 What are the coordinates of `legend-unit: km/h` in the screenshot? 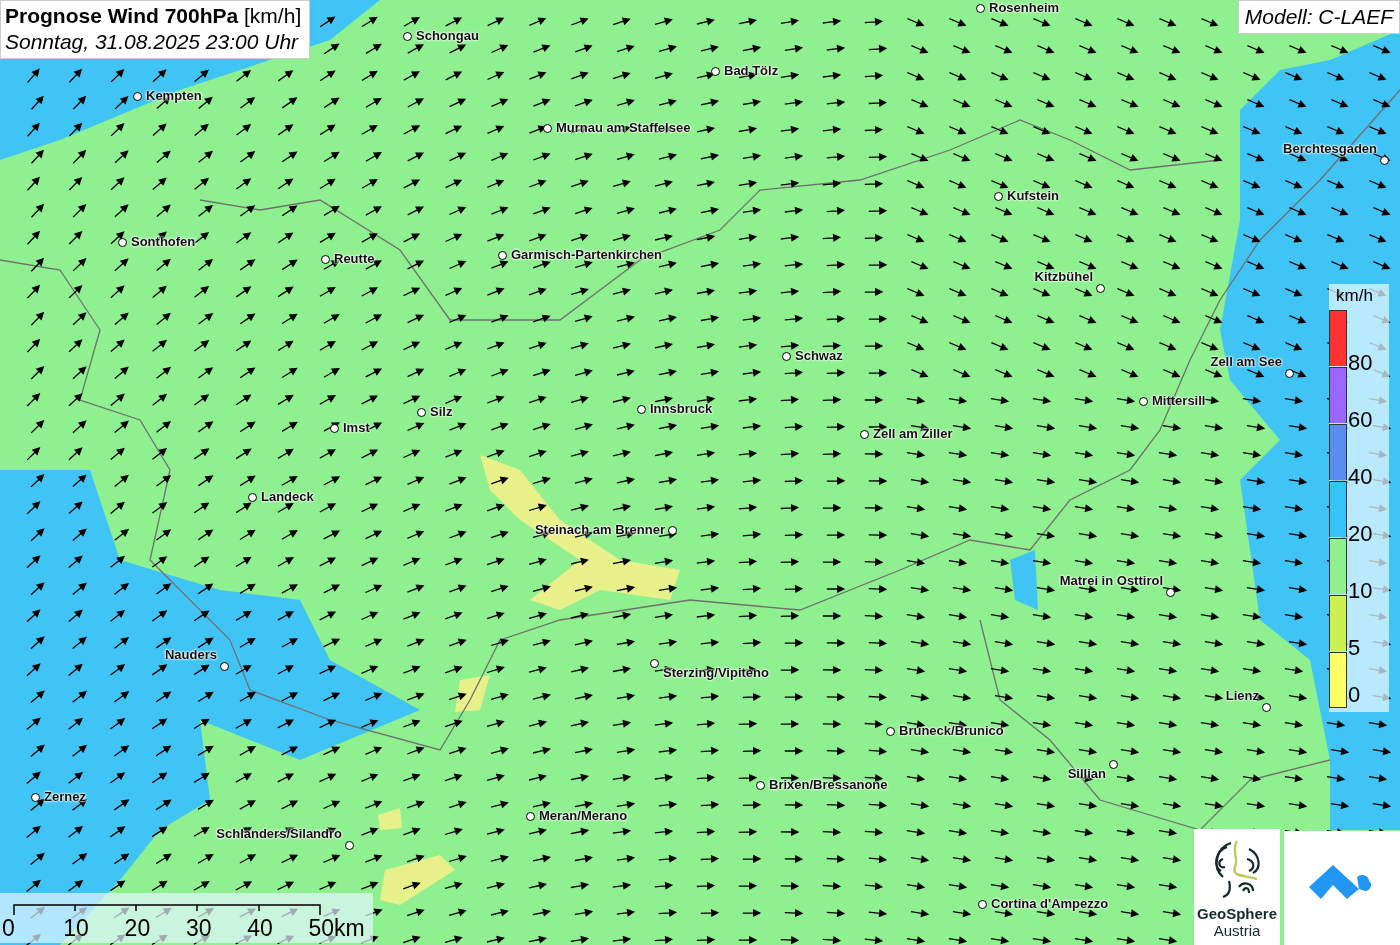 It's located at (1354, 296).